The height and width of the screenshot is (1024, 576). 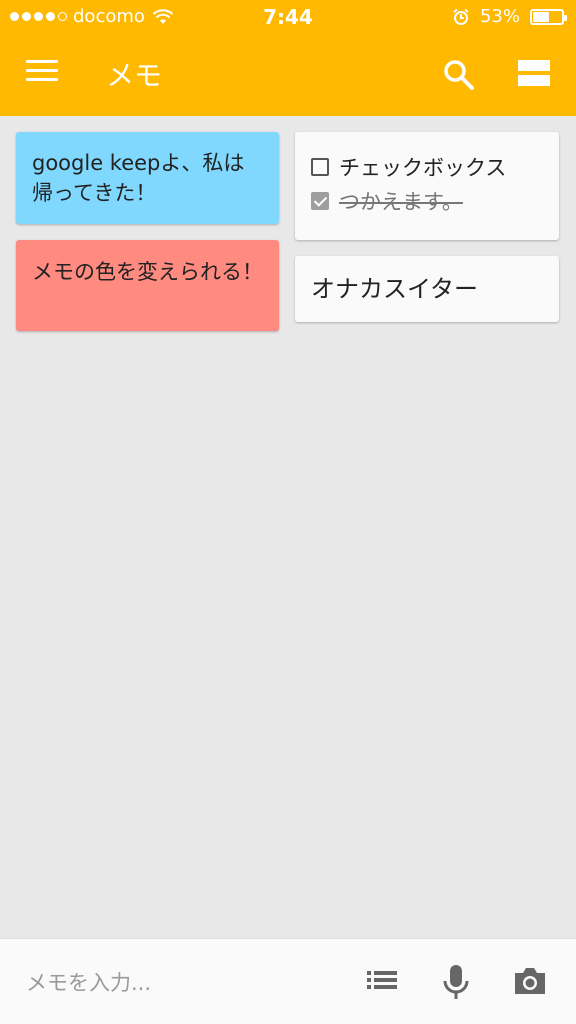 What do you see at coordinates (134, 75) in the screenshot?
I see `page-title: メモ` at bounding box center [134, 75].